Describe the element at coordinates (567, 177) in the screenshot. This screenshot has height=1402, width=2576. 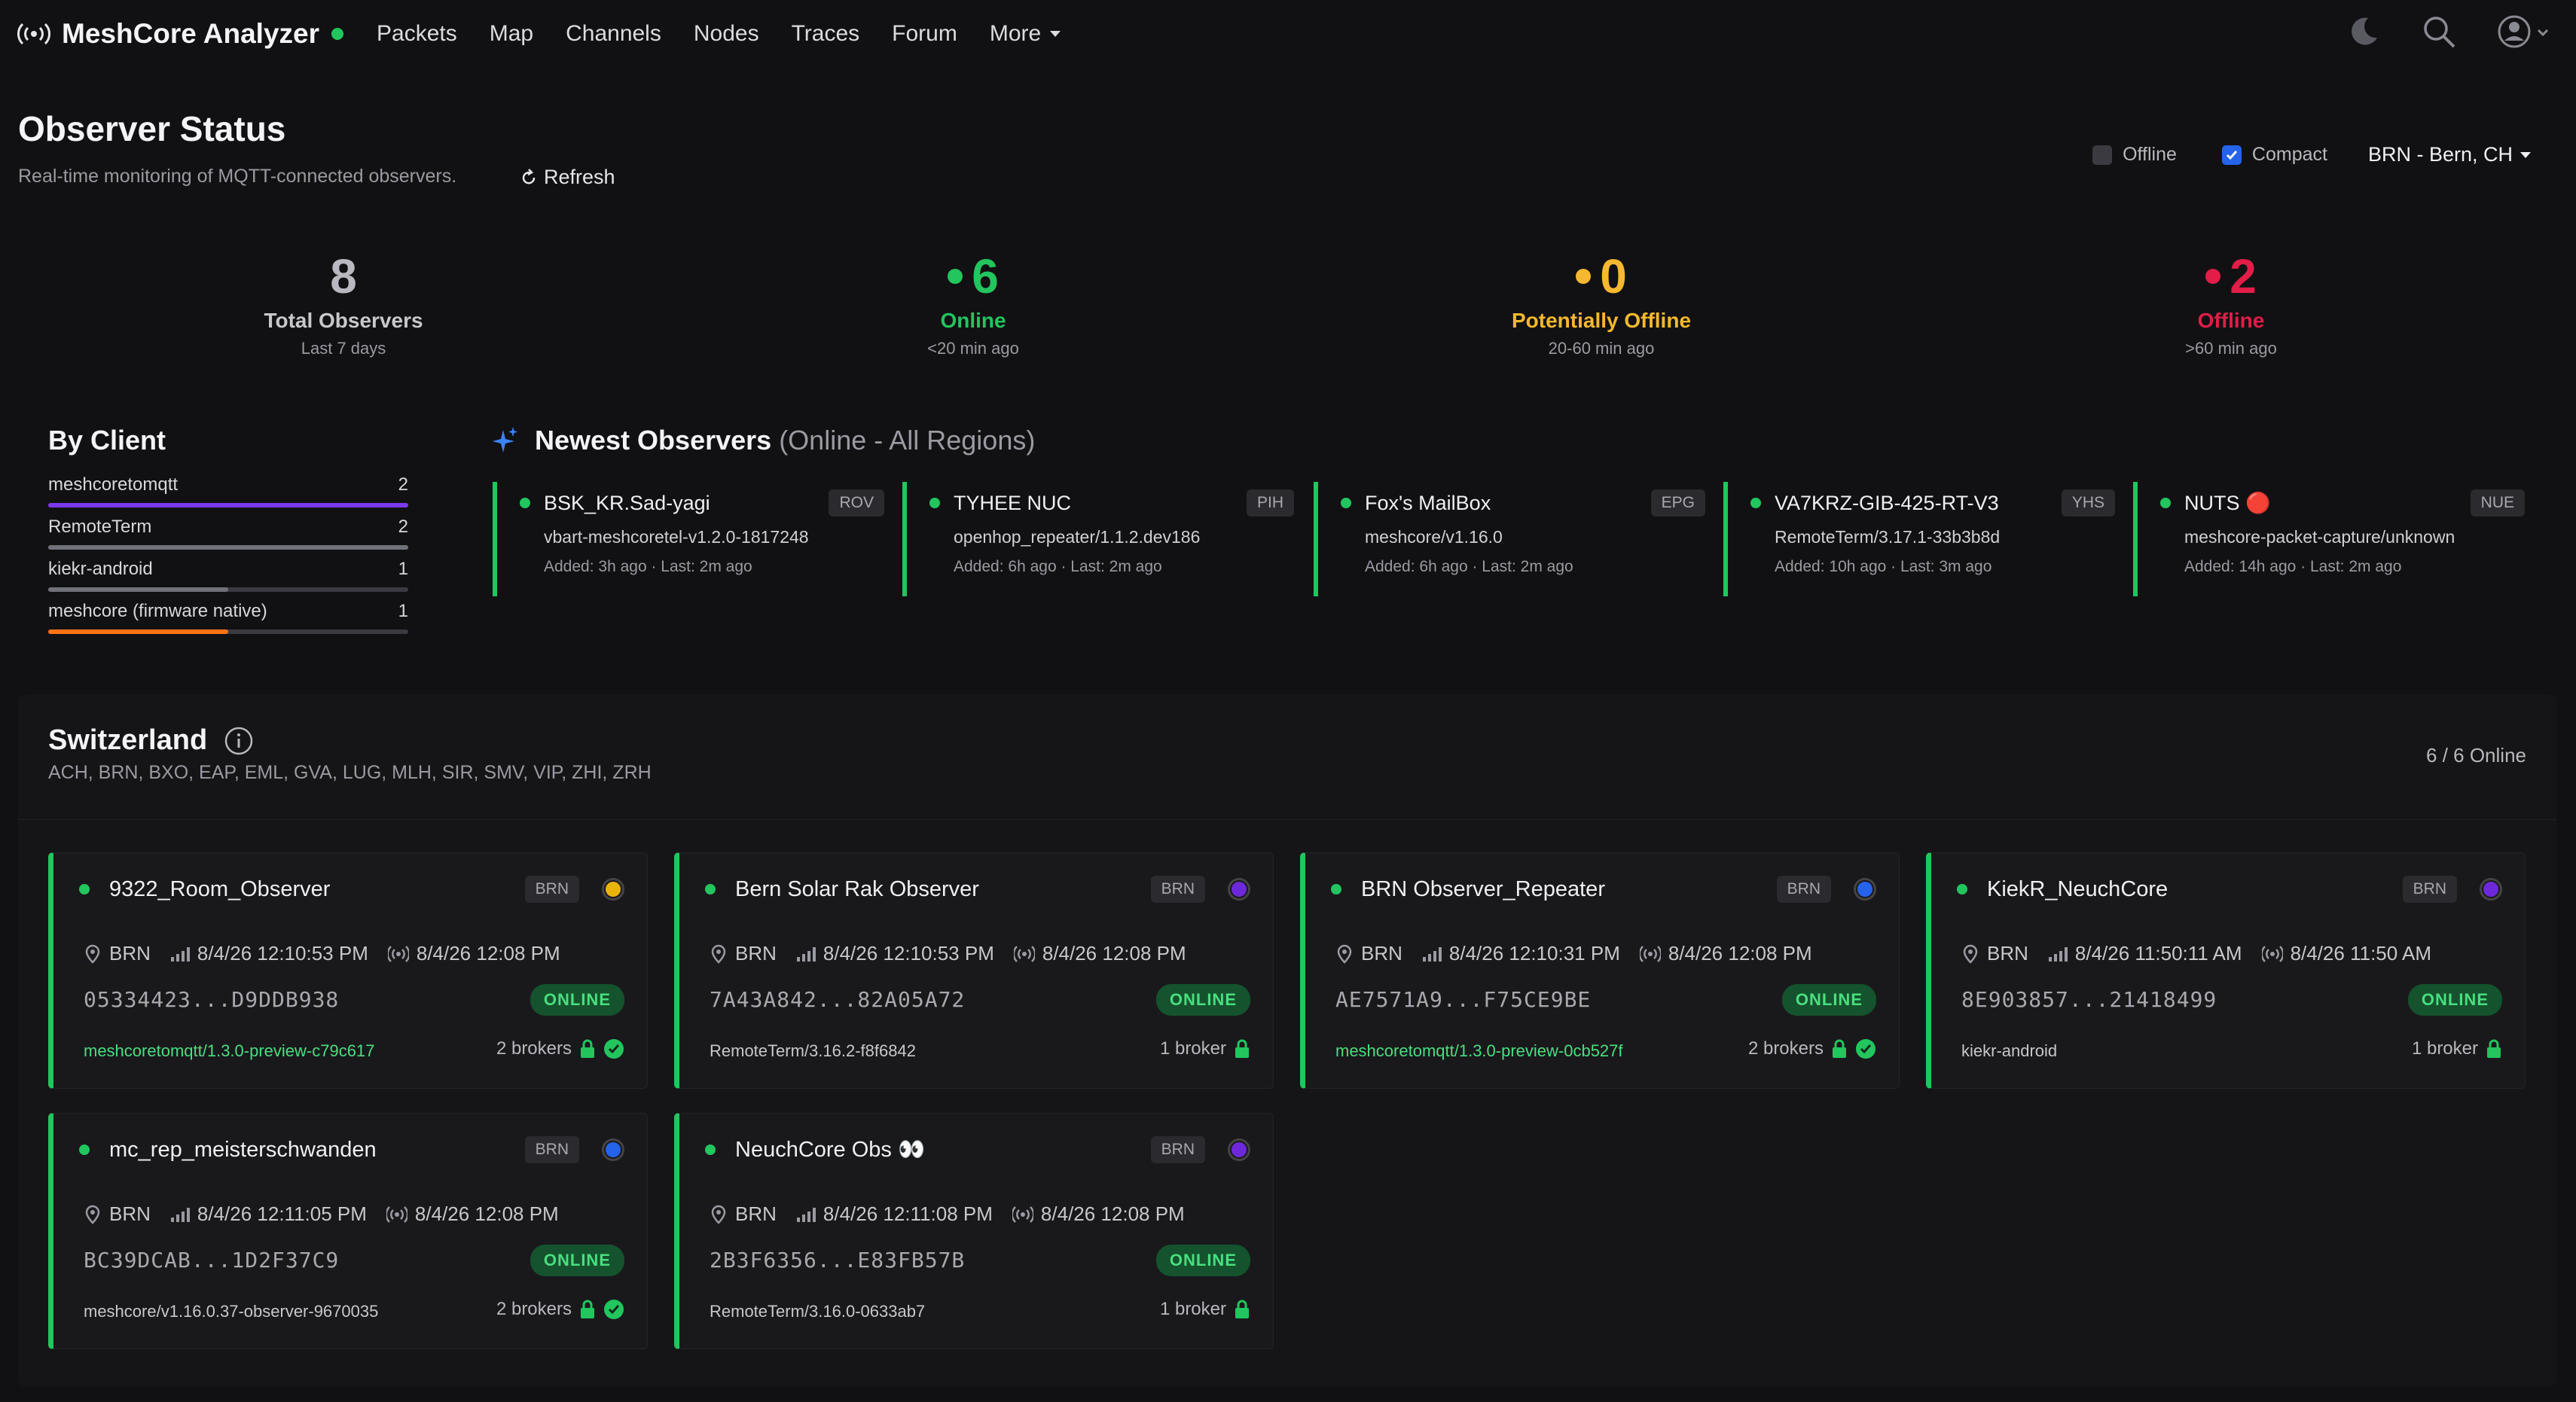
I see `refresh-button: Refresh` at that location.